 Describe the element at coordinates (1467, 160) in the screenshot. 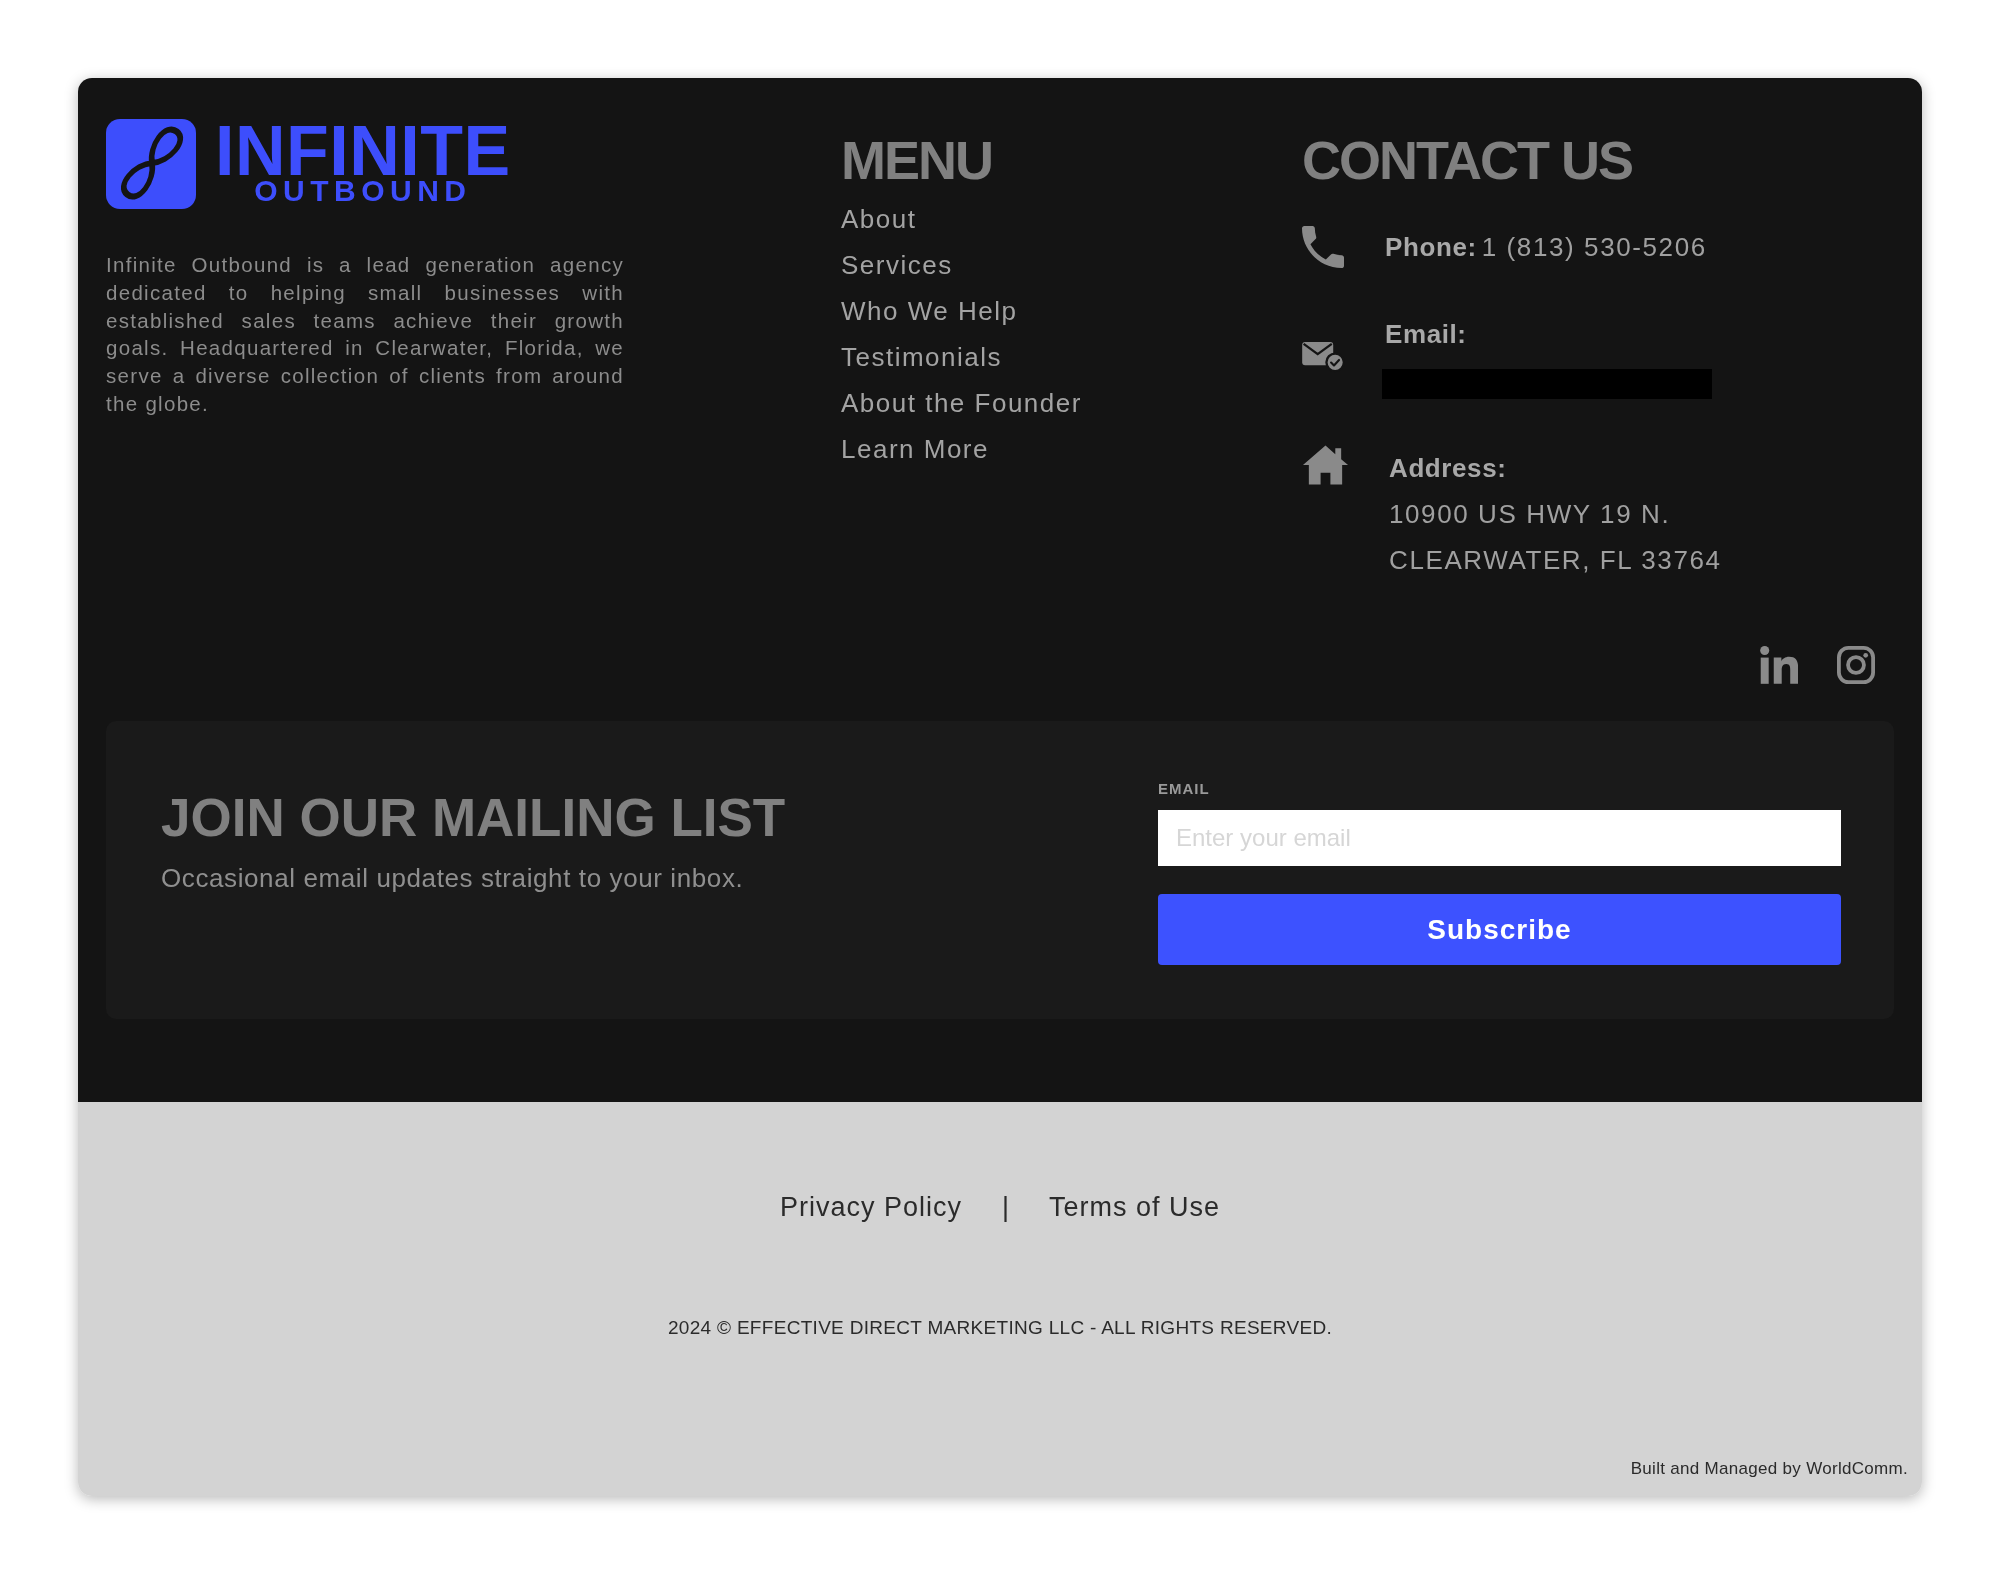

I see `contact-heading: CONTACT US` at that location.